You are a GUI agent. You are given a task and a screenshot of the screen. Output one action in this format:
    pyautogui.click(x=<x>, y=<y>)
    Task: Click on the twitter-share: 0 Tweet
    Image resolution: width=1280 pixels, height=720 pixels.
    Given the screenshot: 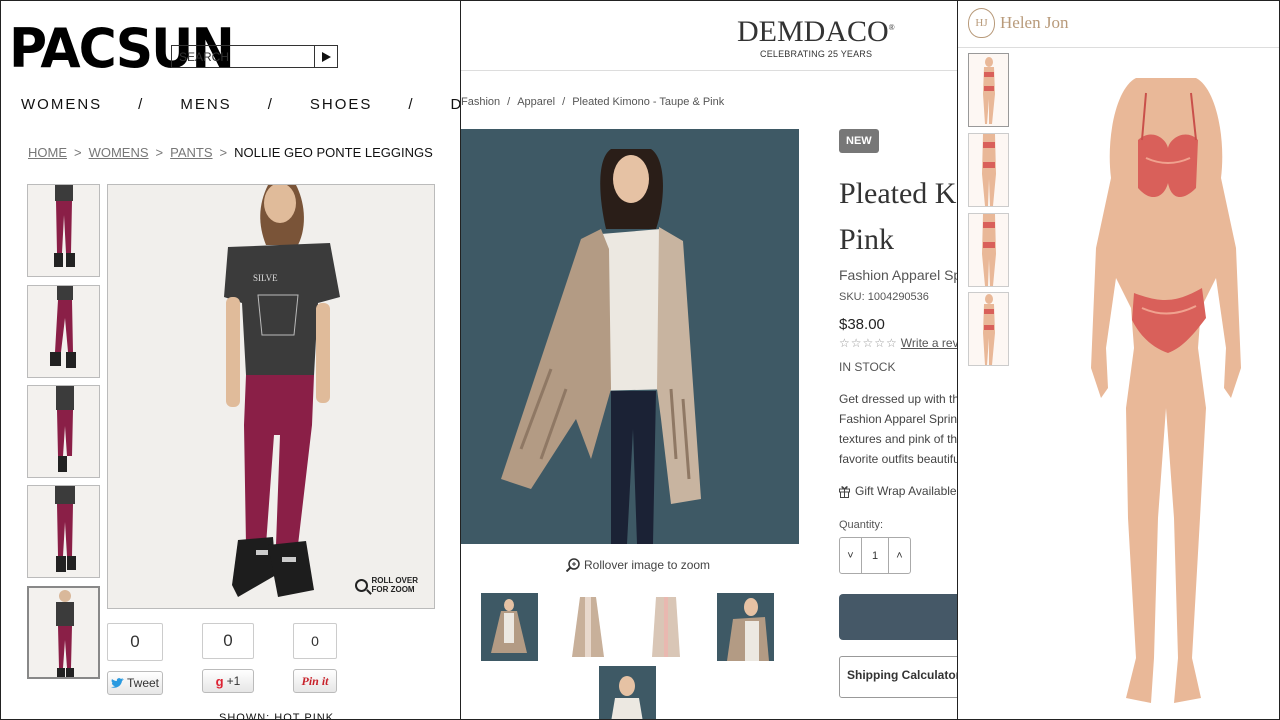 What is the action you would take?
    pyautogui.click(x=135, y=659)
    